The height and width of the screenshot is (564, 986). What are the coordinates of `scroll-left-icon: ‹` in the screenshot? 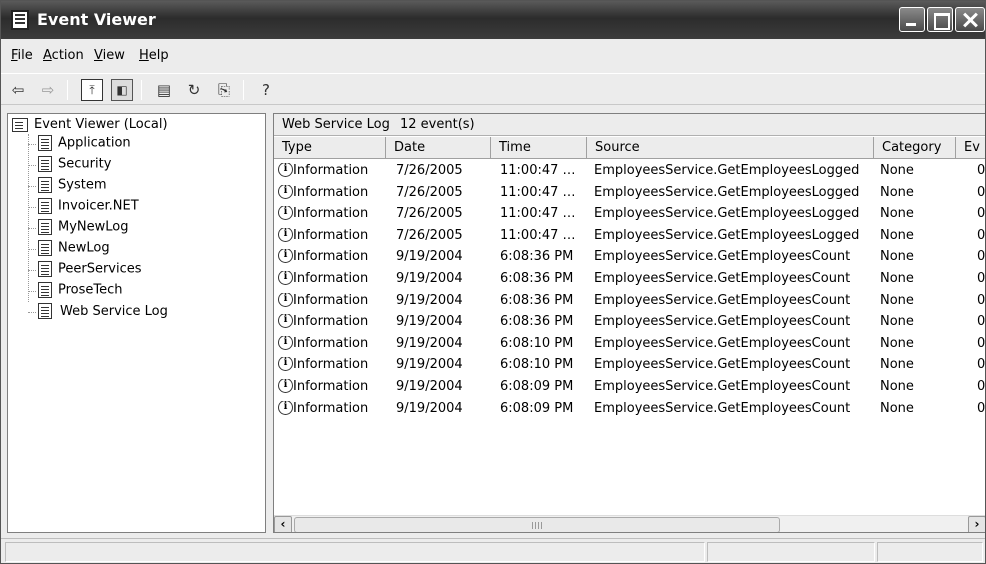 It's located at (283, 524).